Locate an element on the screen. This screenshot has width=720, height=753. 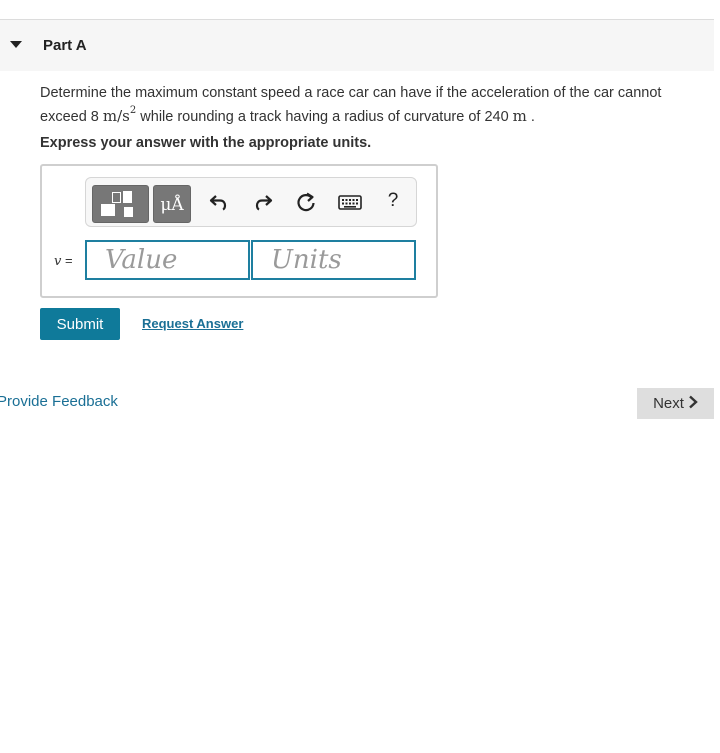
next-button: Next is located at coordinates (675, 403).